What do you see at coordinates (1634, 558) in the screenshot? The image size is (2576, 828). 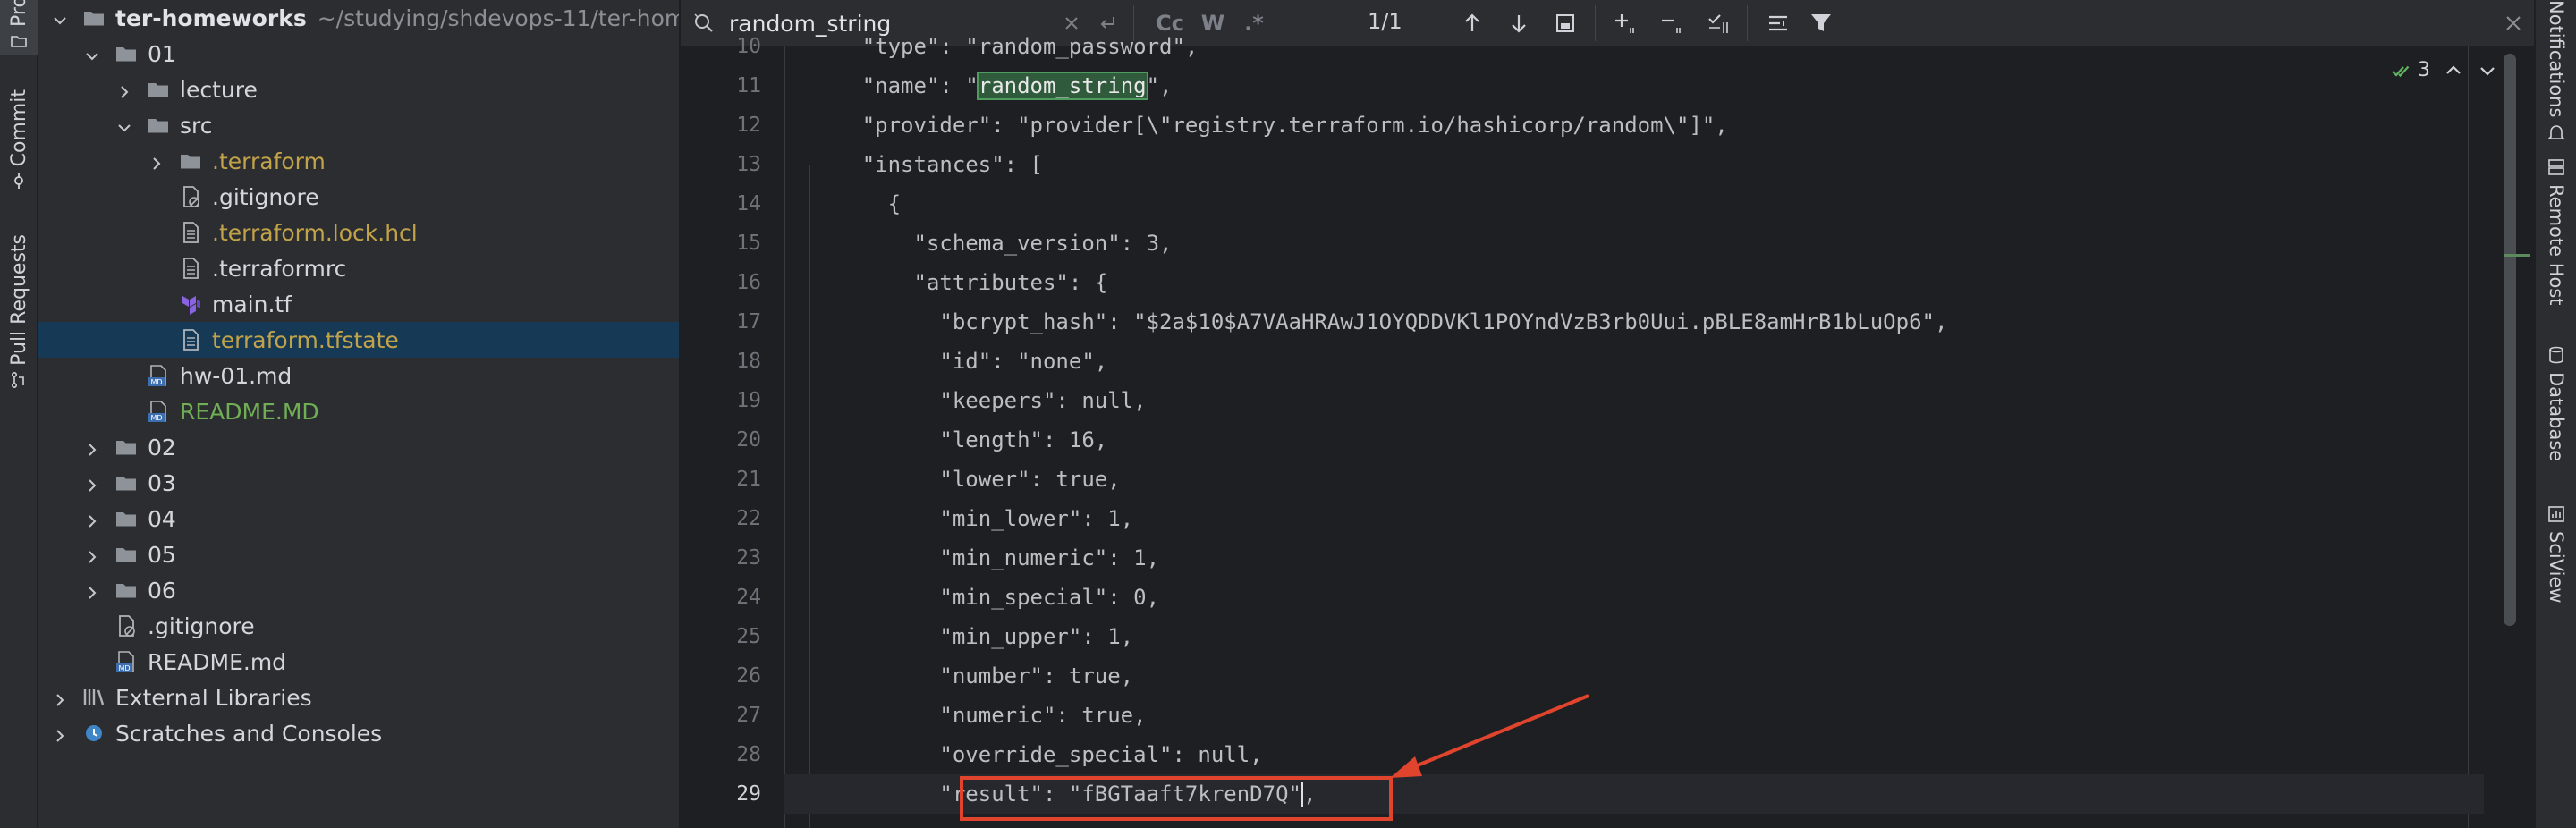 I see `code-line: "min_numeric": 1,` at bounding box center [1634, 558].